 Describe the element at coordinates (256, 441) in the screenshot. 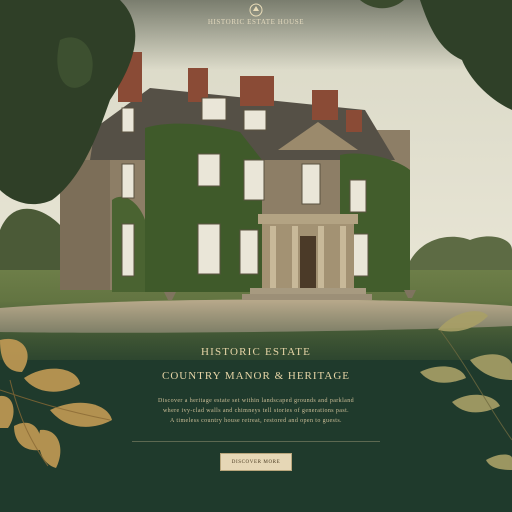

I see `divider` at that location.